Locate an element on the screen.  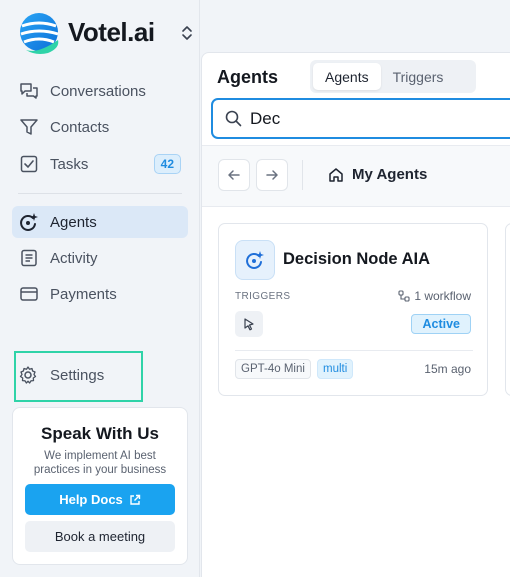
sidebar-item-payments: Payments is located at coordinates (100, 294).